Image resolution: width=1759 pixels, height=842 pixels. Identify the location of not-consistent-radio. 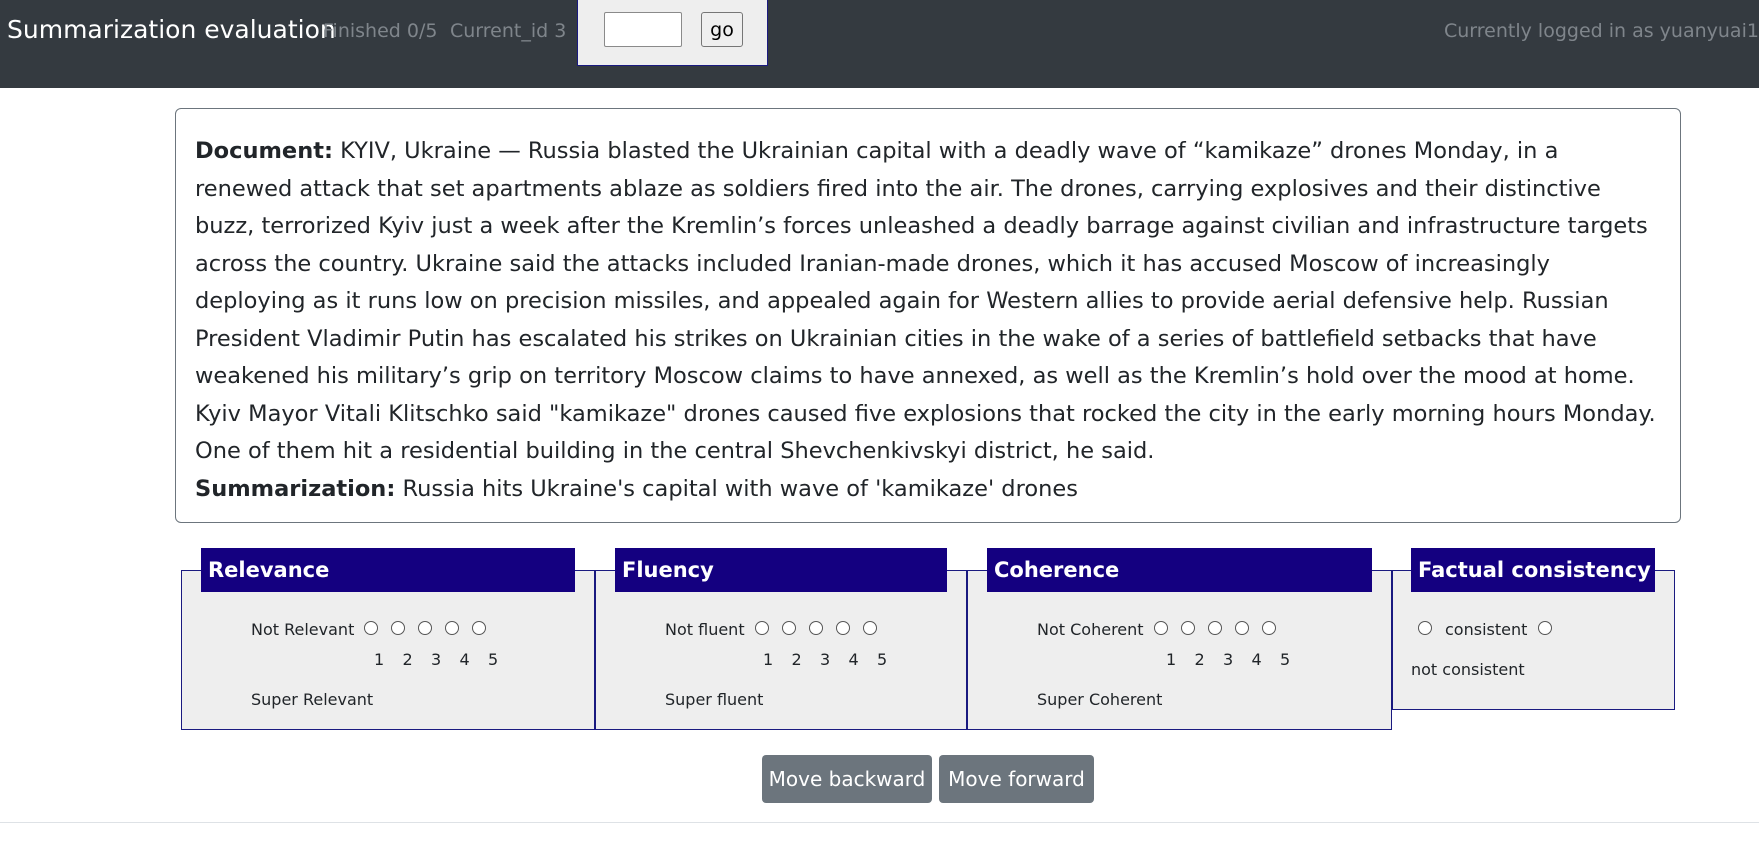
(1545, 627).